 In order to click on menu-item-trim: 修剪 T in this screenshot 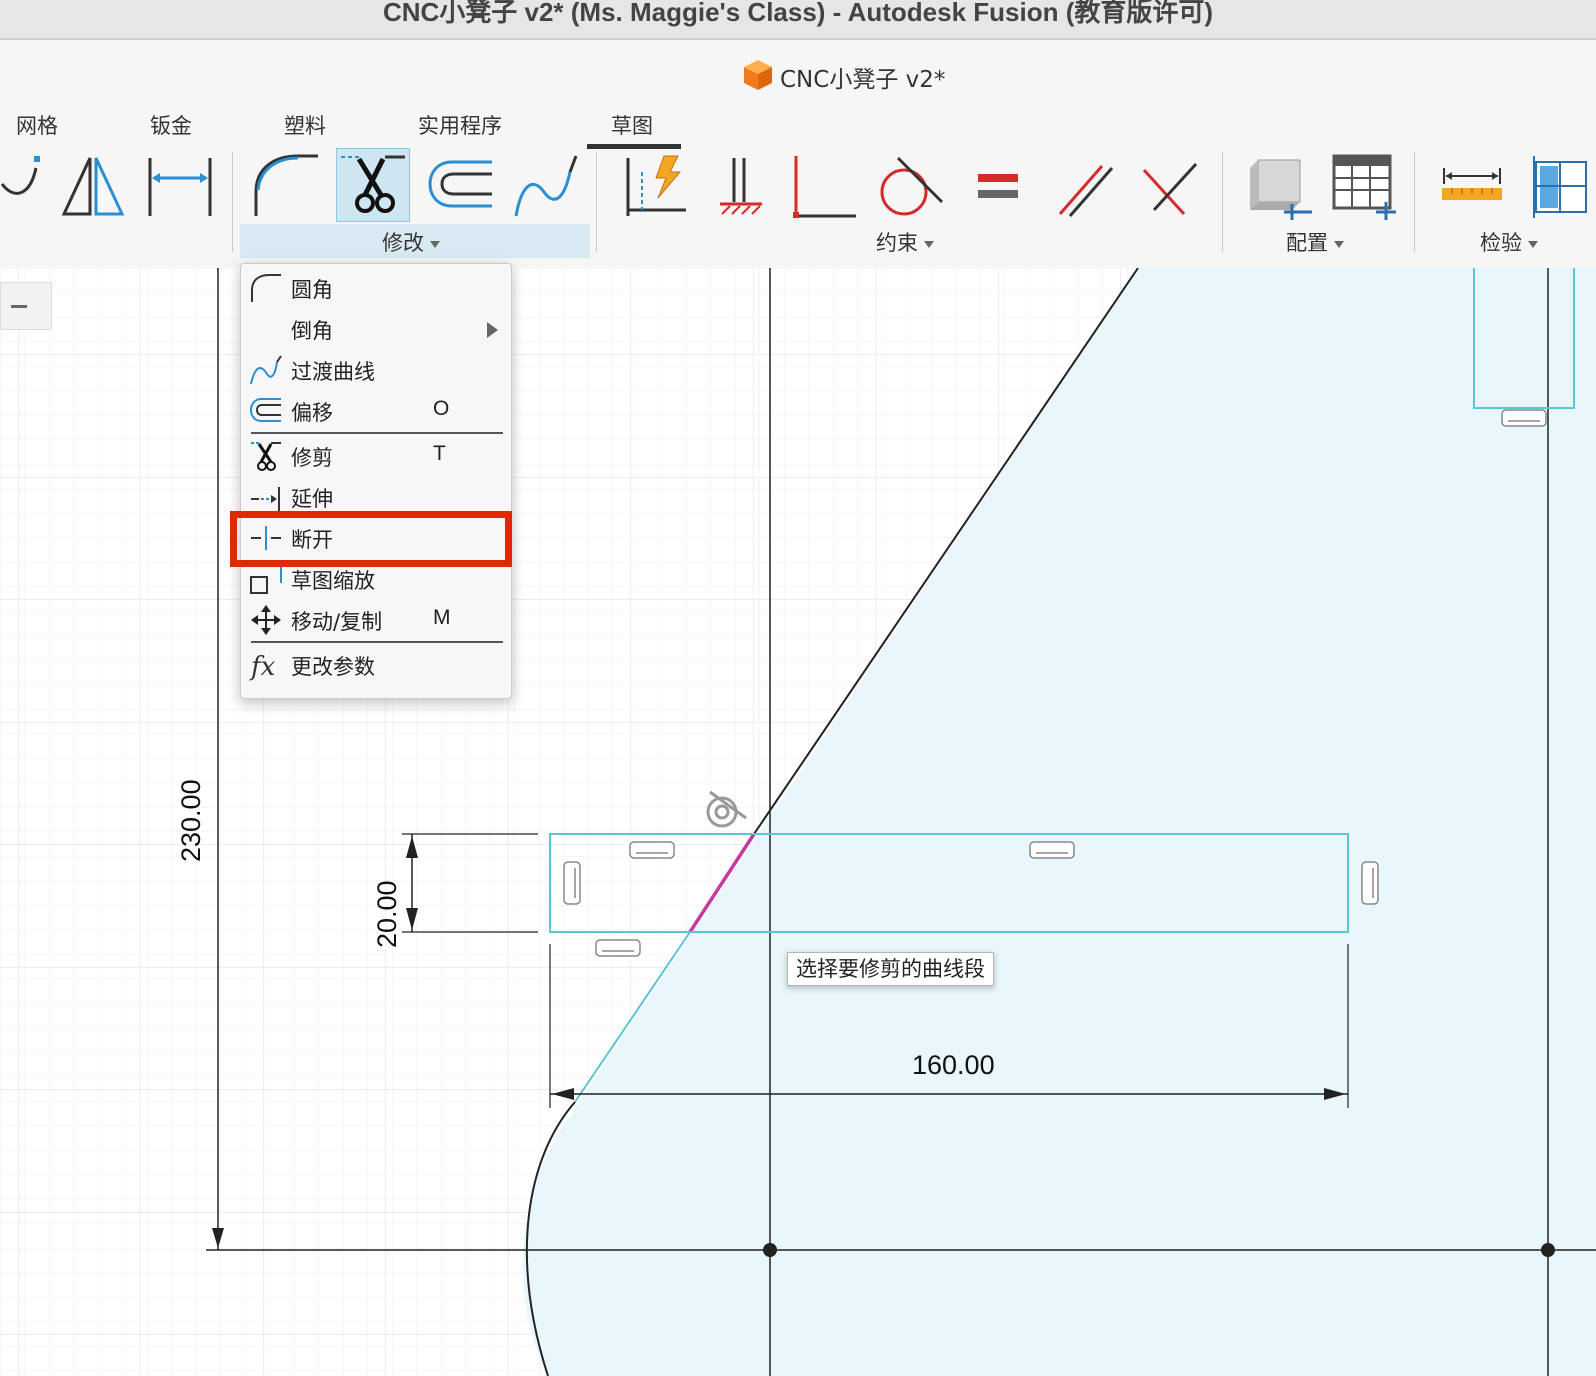, I will do `click(376, 456)`.